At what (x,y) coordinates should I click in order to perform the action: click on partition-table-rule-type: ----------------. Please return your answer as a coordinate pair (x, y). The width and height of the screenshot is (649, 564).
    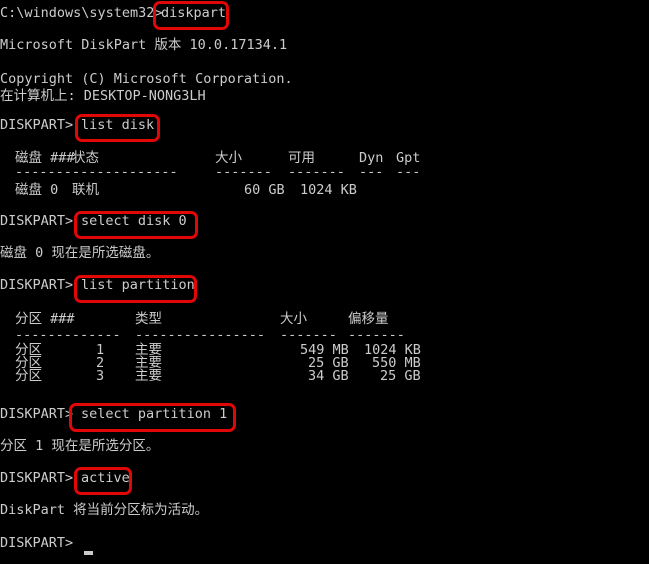
    Looking at the image, I should click on (200, 335).